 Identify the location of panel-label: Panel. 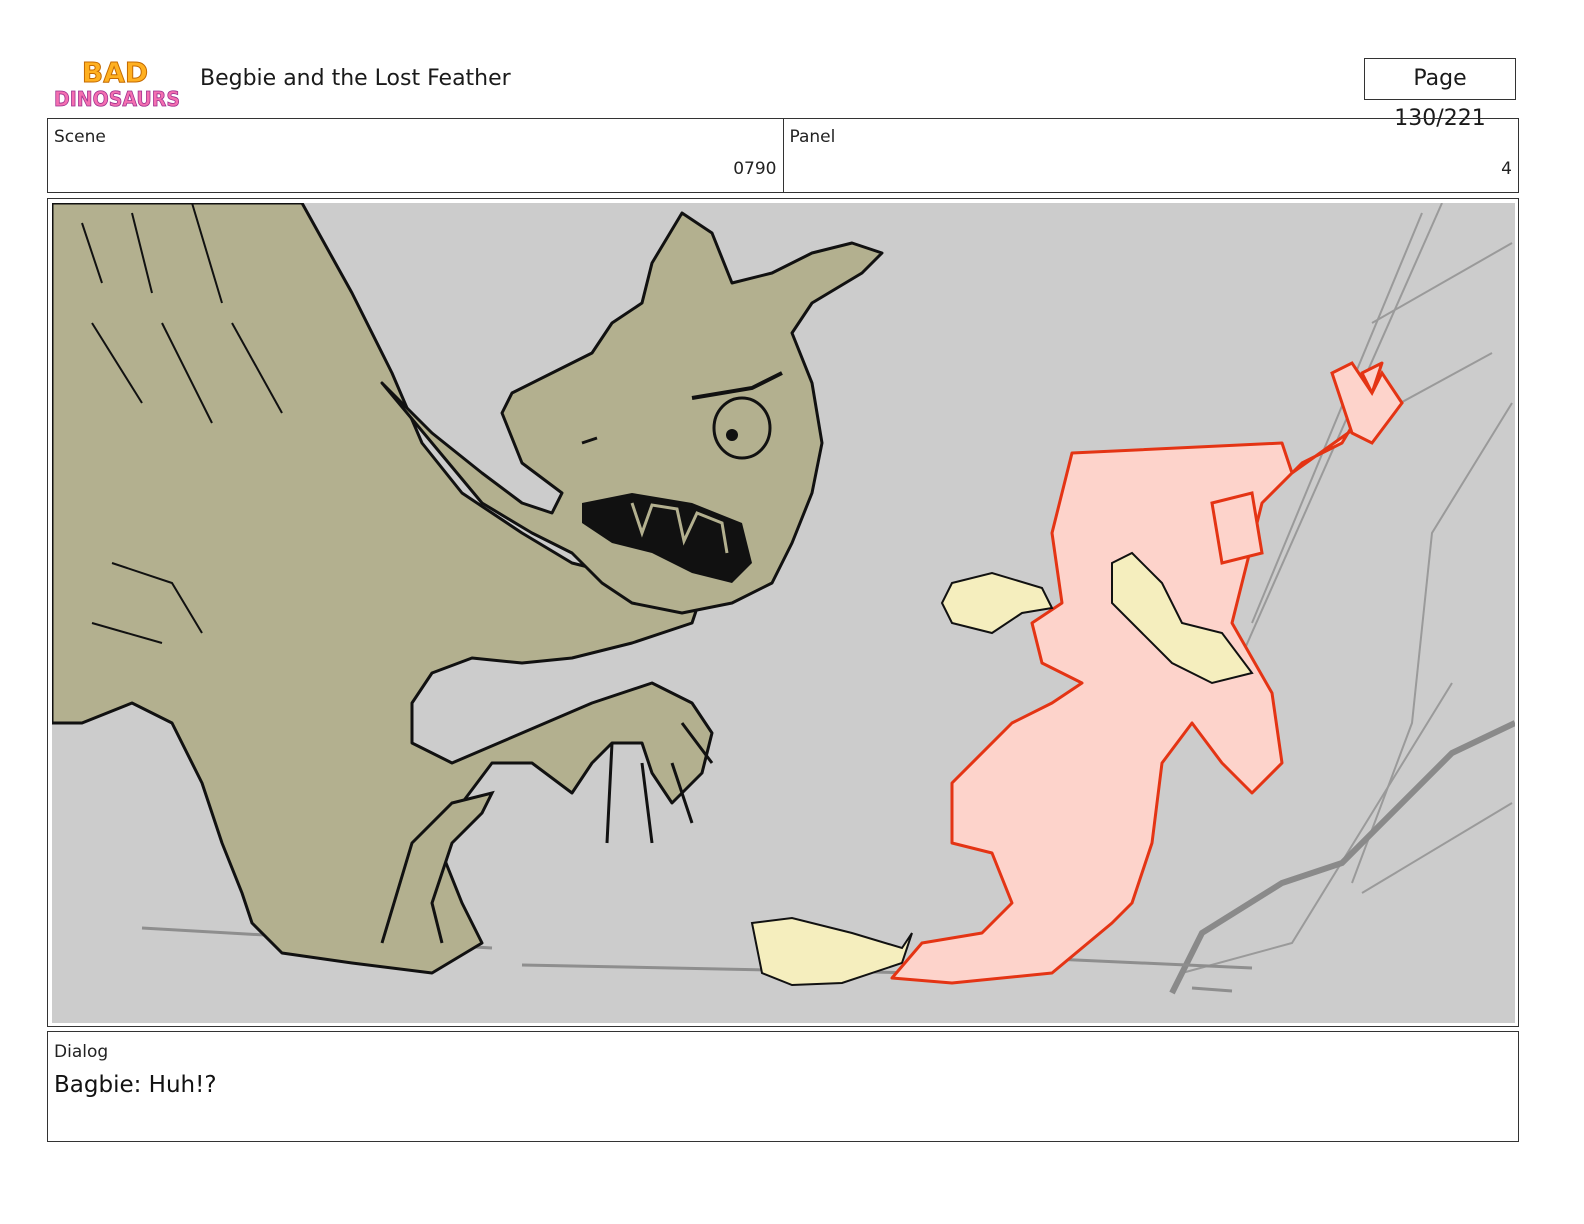
(812, 137).